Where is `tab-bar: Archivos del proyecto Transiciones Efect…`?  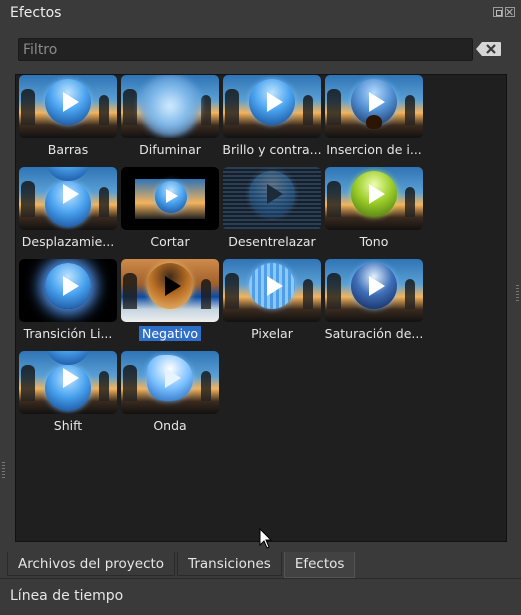 tab-bar: Archivos del proyecto Transiciones Efect… is located at coordinates (182, 565).